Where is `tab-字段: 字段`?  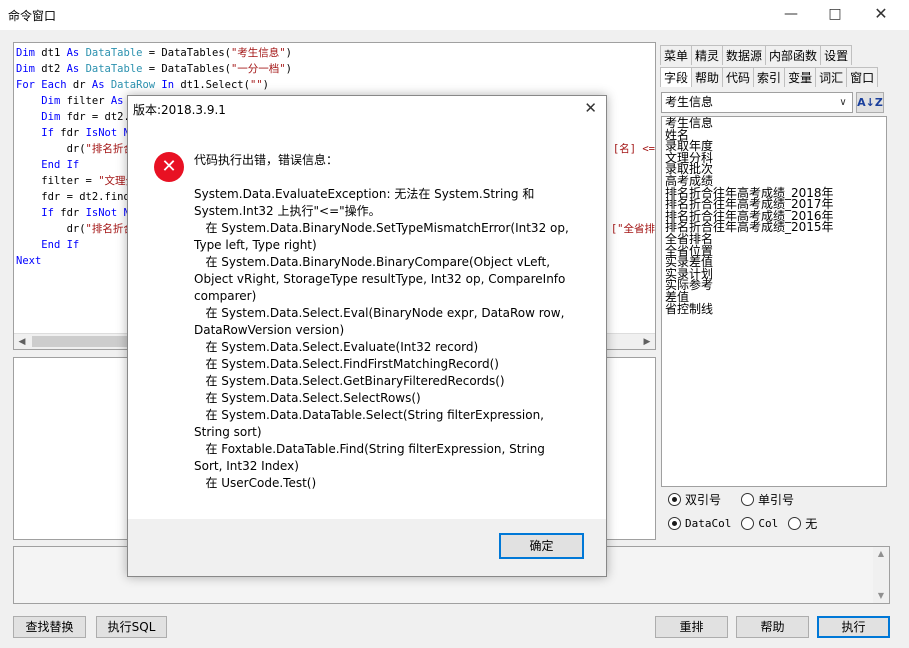 tab-字段: 字段 is located at coordinates (676, 77).